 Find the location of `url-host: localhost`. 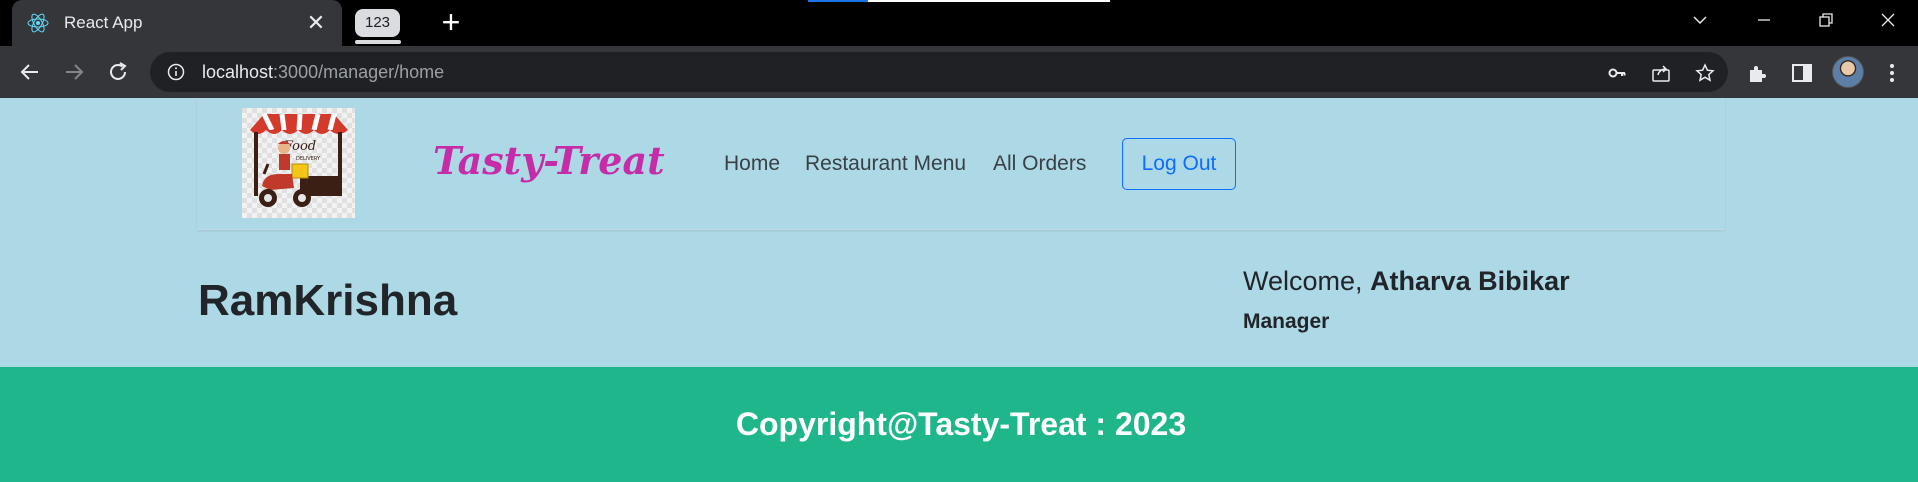

url-host: localhost is located at coordinates (238, 71).